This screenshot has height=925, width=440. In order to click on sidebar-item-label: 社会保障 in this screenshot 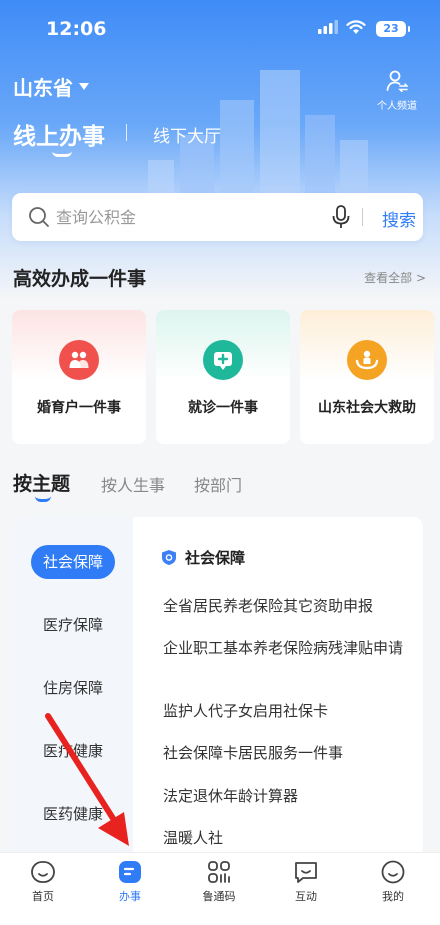, I will do `click(72, 562)`.